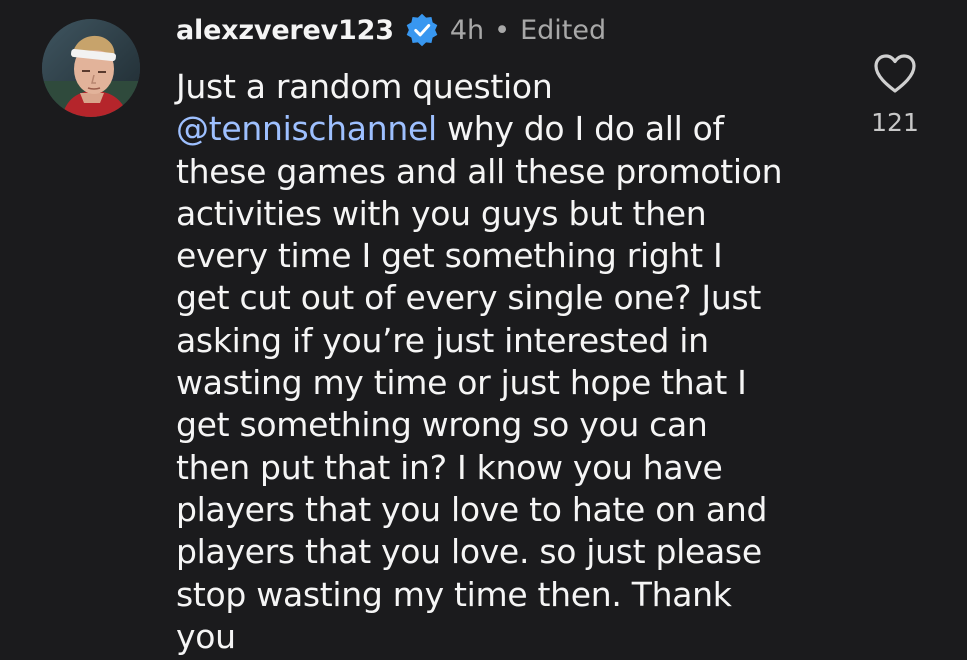  I want to click on comment-line: every time I get something right I, so click(506, 256).